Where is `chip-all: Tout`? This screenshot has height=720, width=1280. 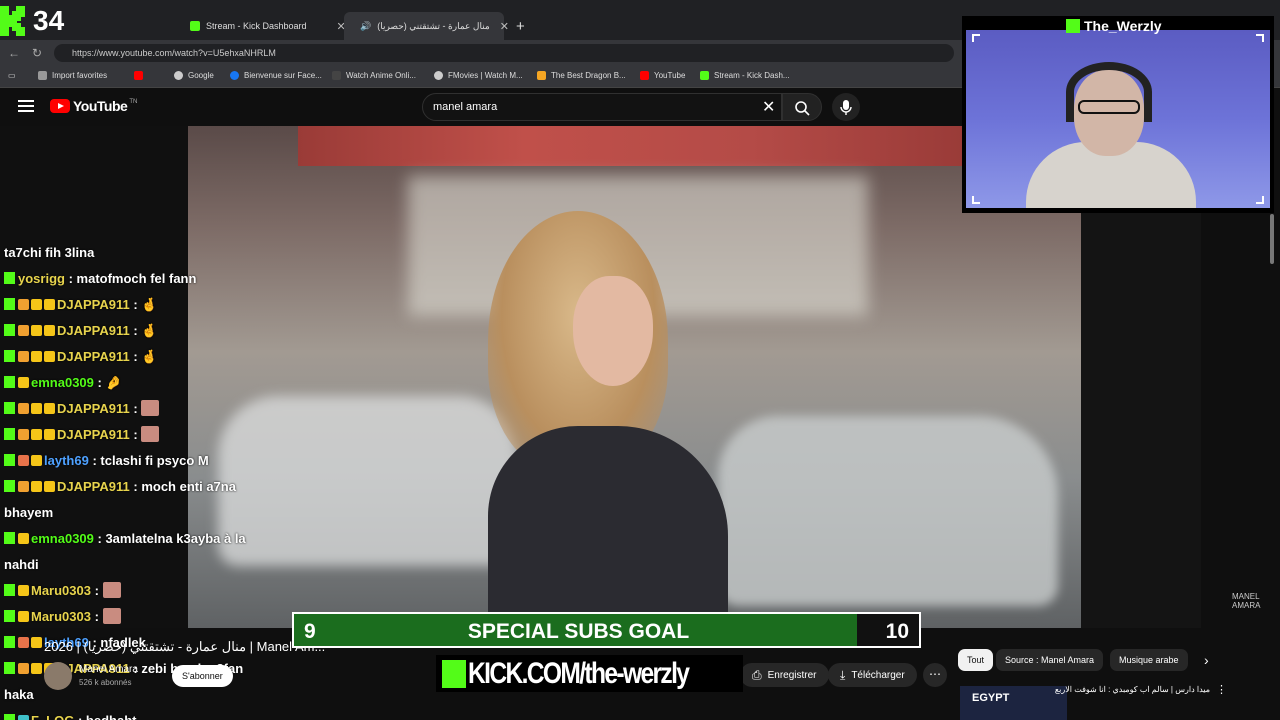 chip-all: Tout is located at coordinates (976, 660).